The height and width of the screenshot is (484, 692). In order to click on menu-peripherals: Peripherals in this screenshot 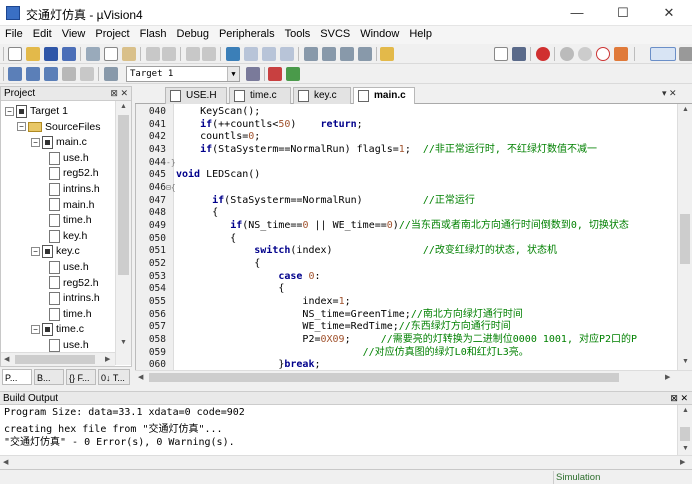, I will do `click(247, 34)`.